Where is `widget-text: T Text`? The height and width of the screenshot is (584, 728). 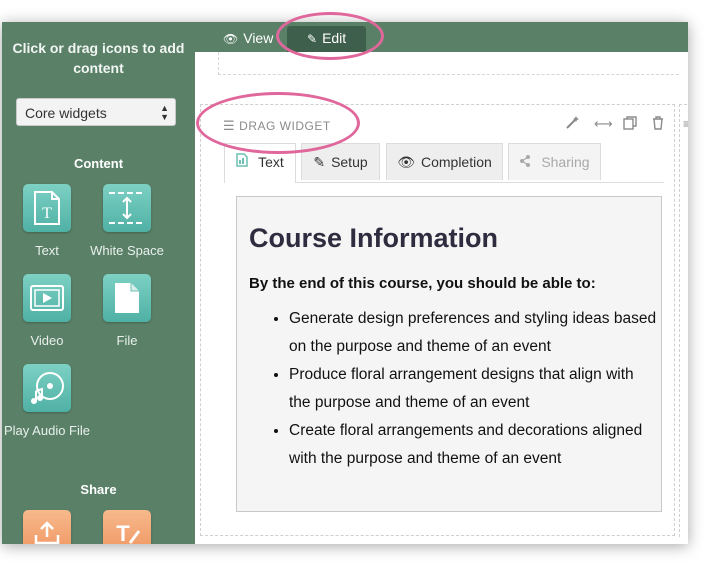
widget-text: T Text is located at coordinates (47, 222).